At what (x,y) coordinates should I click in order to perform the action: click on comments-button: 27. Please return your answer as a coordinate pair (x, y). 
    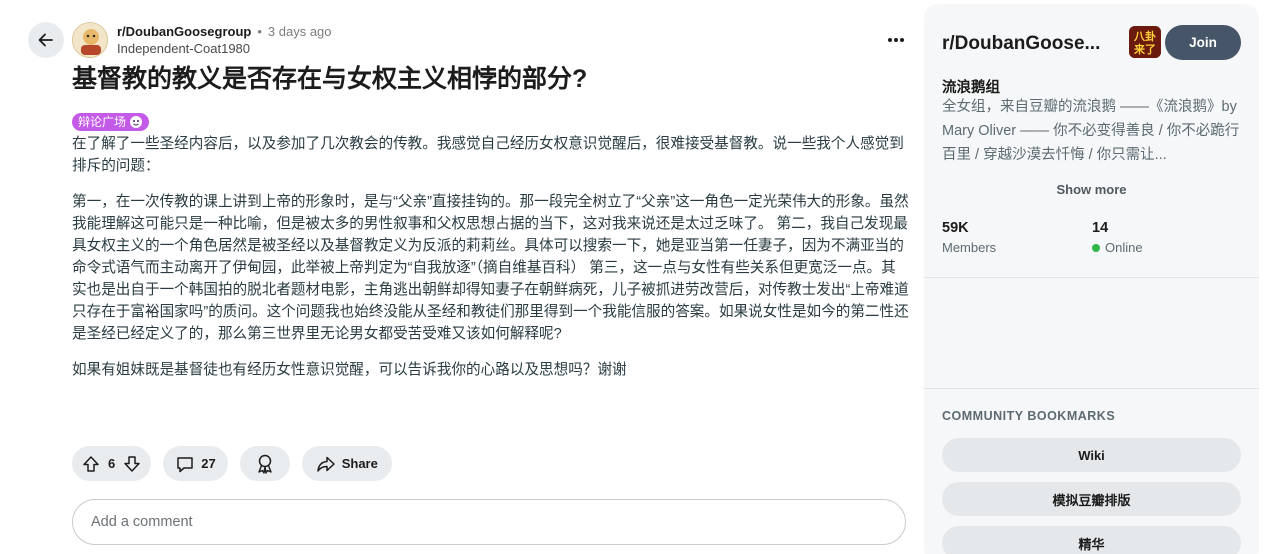
    Looking at the image, I should click on (195, 463).